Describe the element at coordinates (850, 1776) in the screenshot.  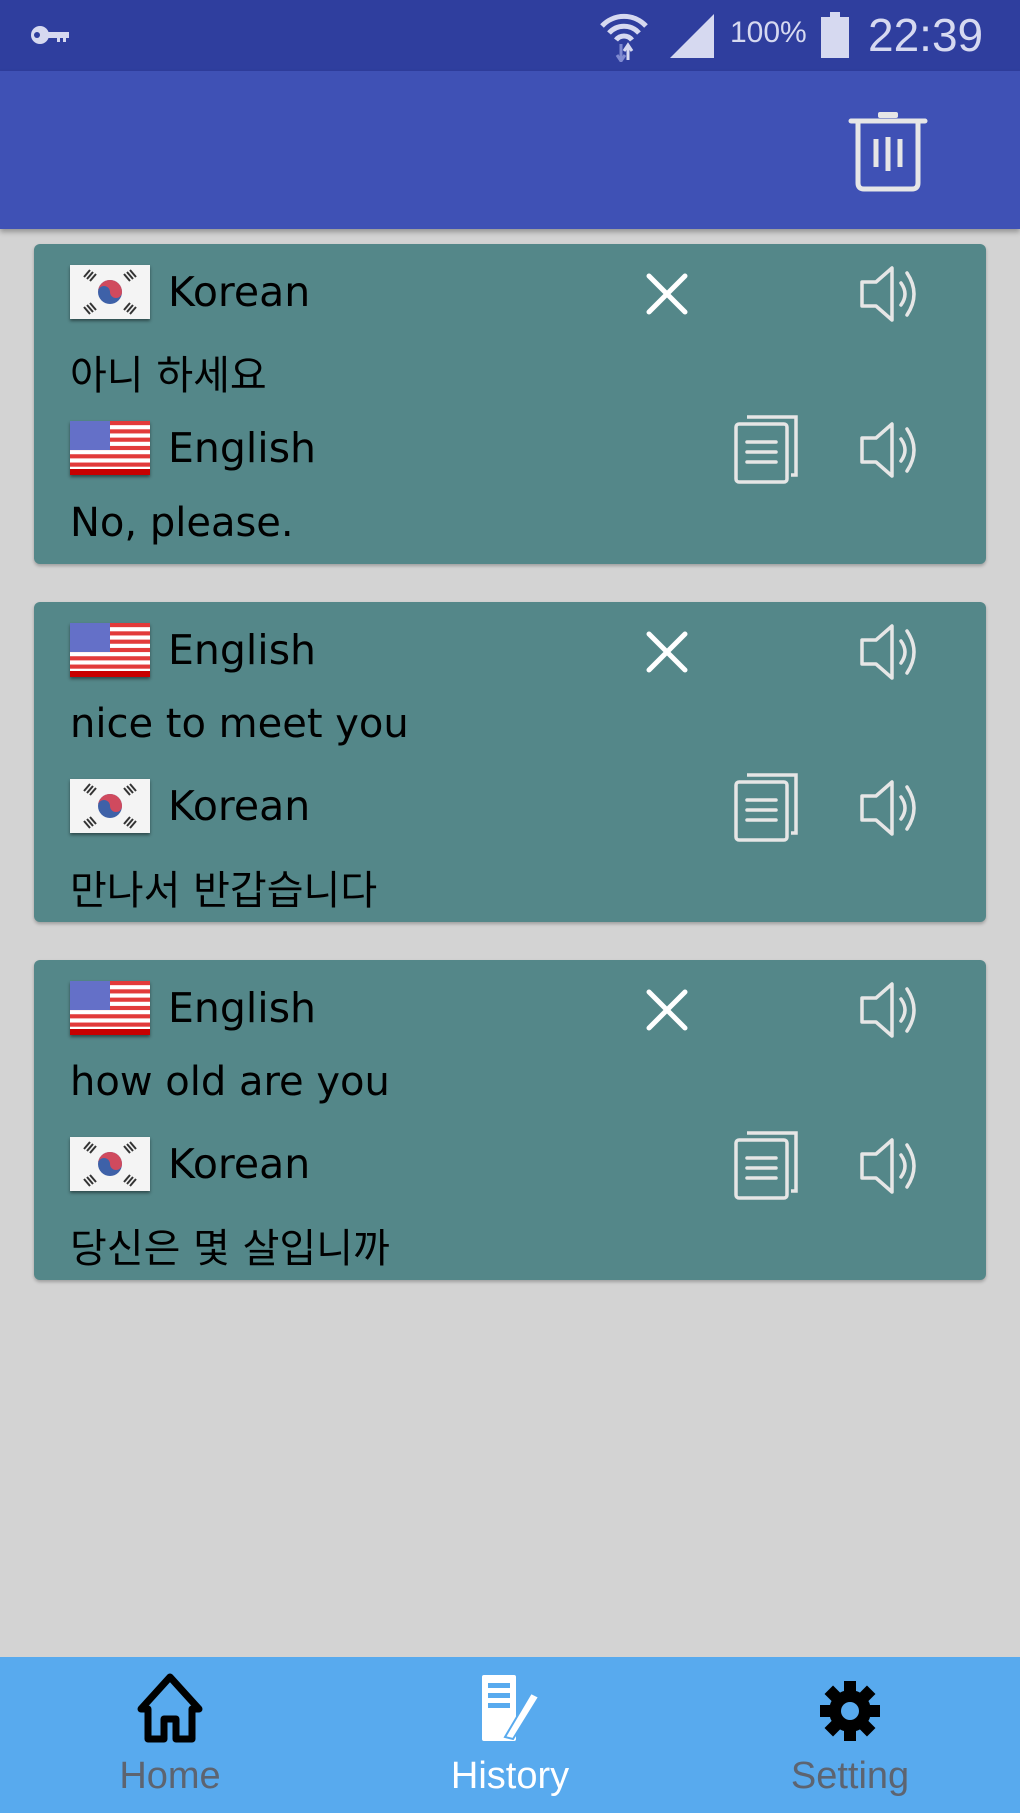
I see `nav-label-setting: Setting` at that location.